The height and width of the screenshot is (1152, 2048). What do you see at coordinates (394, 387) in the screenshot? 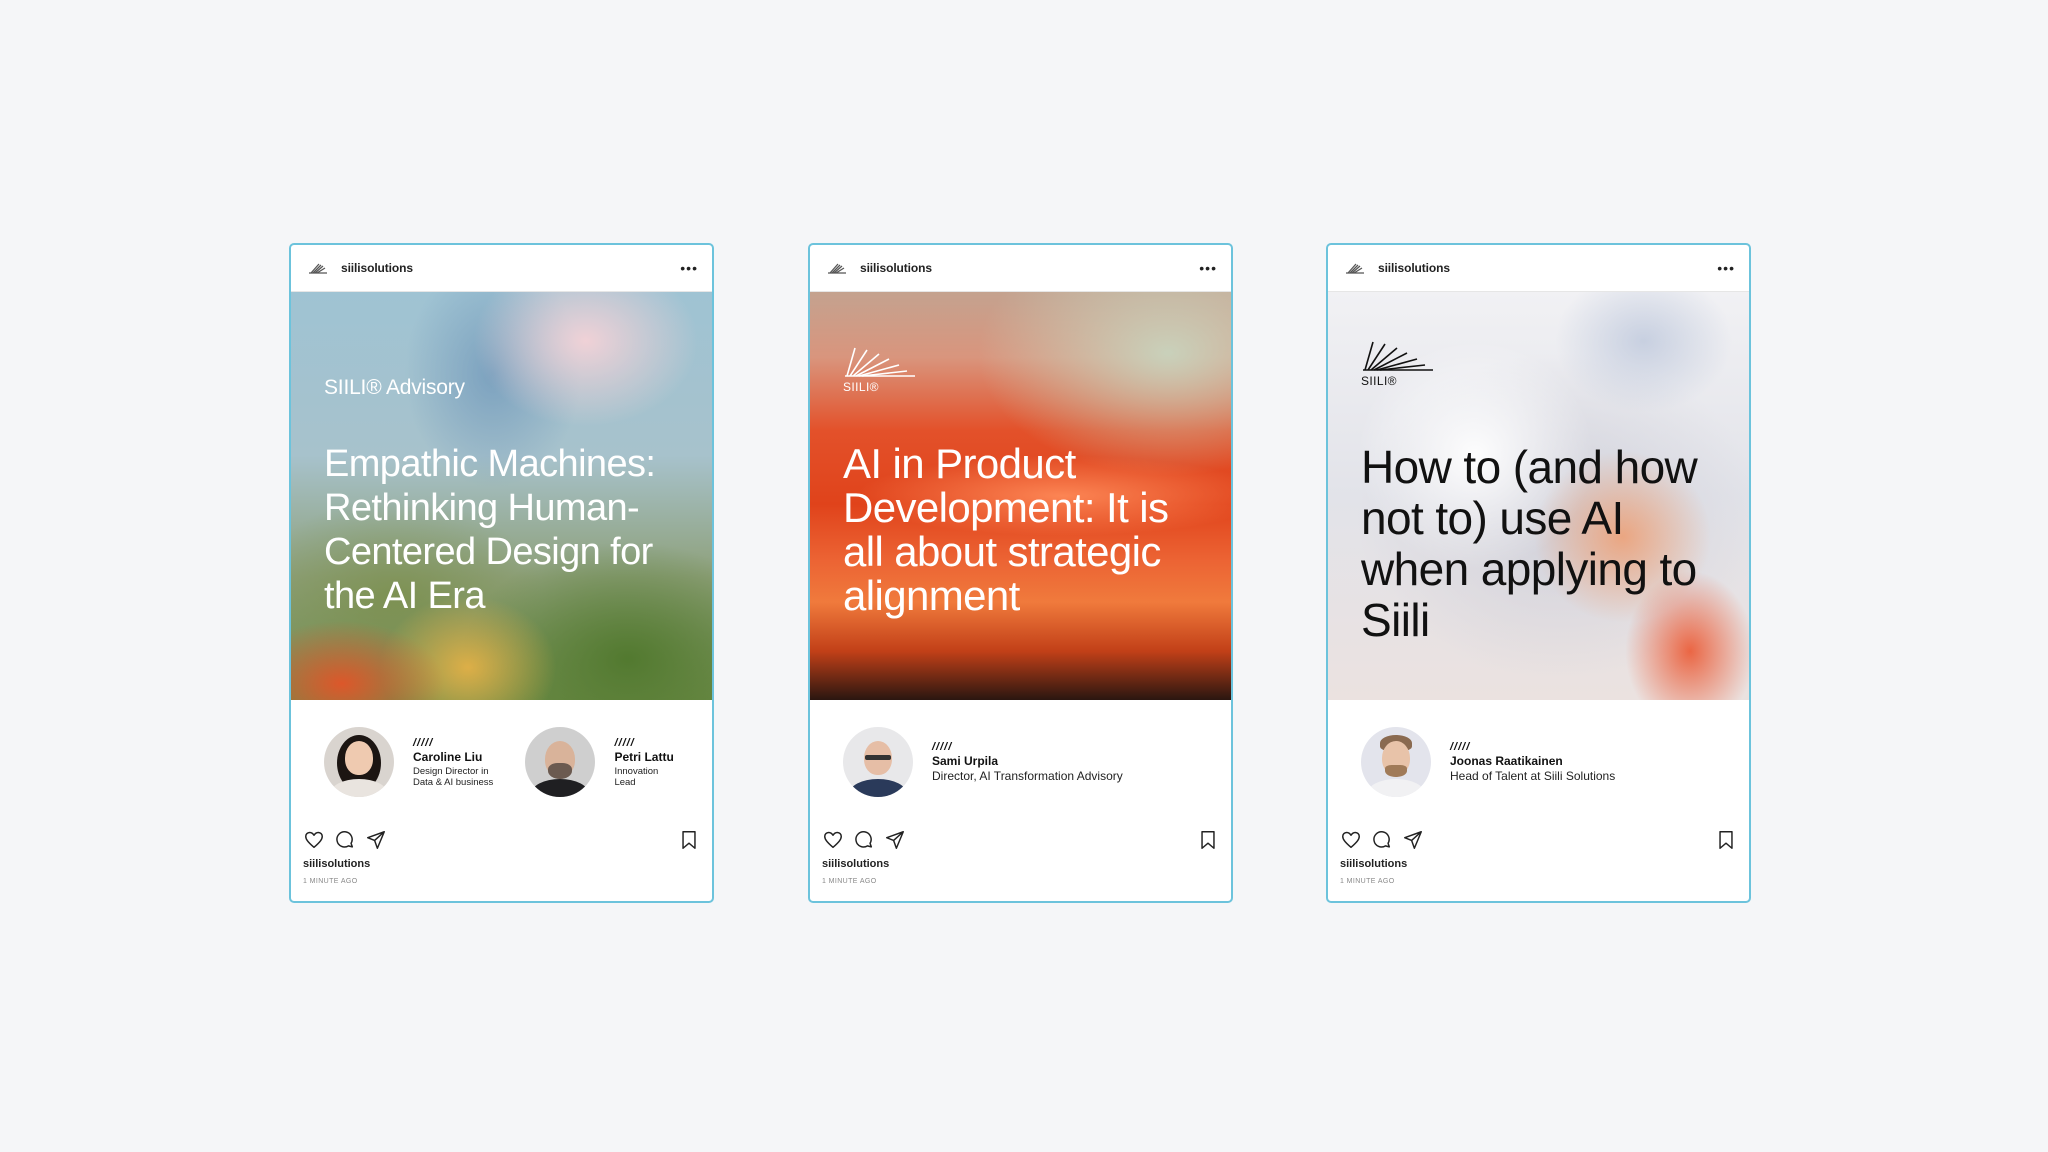
I see `brand-wordmark: SIILI® Advisory` at bounding box center [394, 387].